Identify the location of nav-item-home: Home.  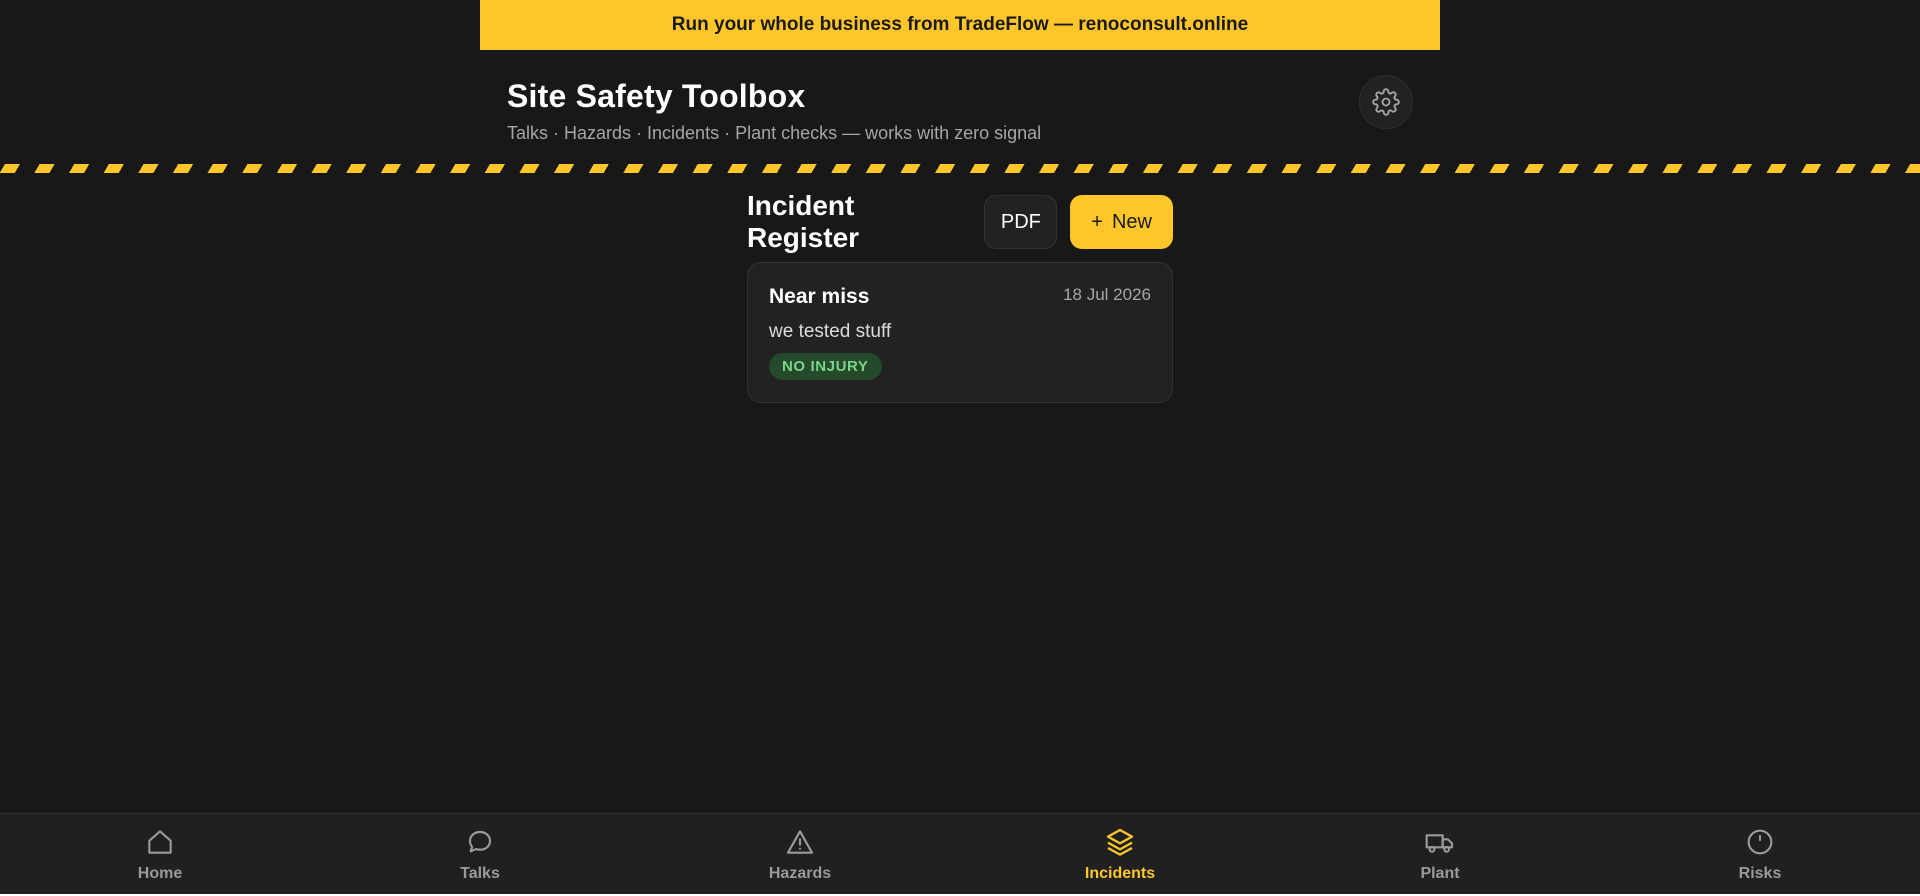
(160, 854).